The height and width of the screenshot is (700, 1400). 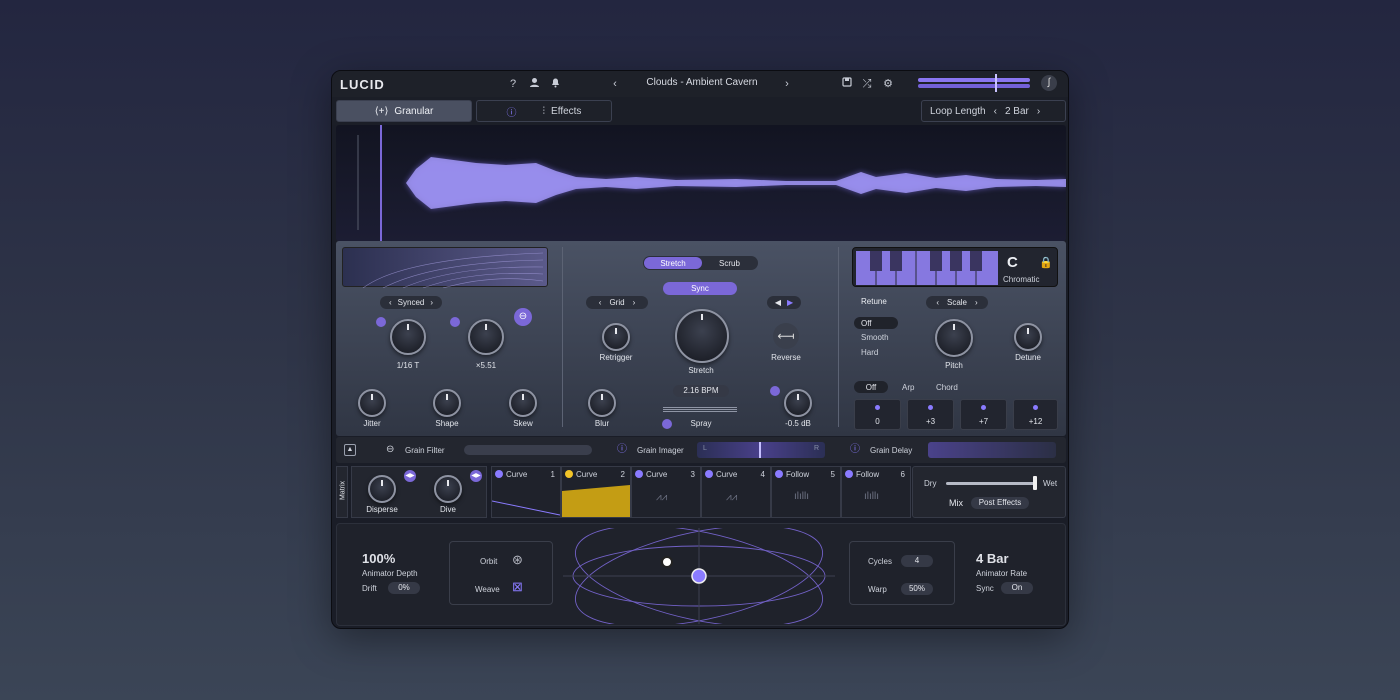 What do you see at coordinates (700, 288) in the screenshot?
I see `sync-button: Sync` at bounding box center [700, 288].